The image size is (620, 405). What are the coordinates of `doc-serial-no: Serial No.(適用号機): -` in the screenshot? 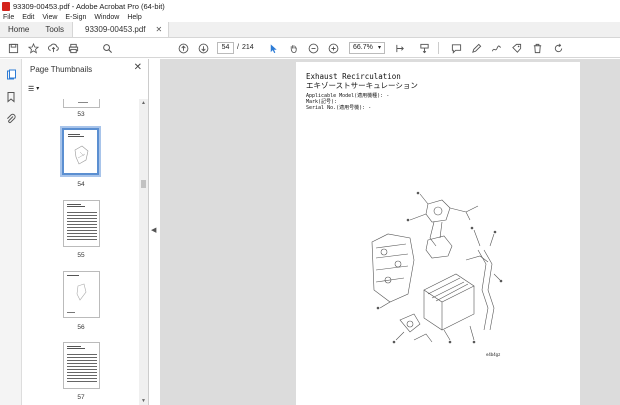 It's located at (339, 108).